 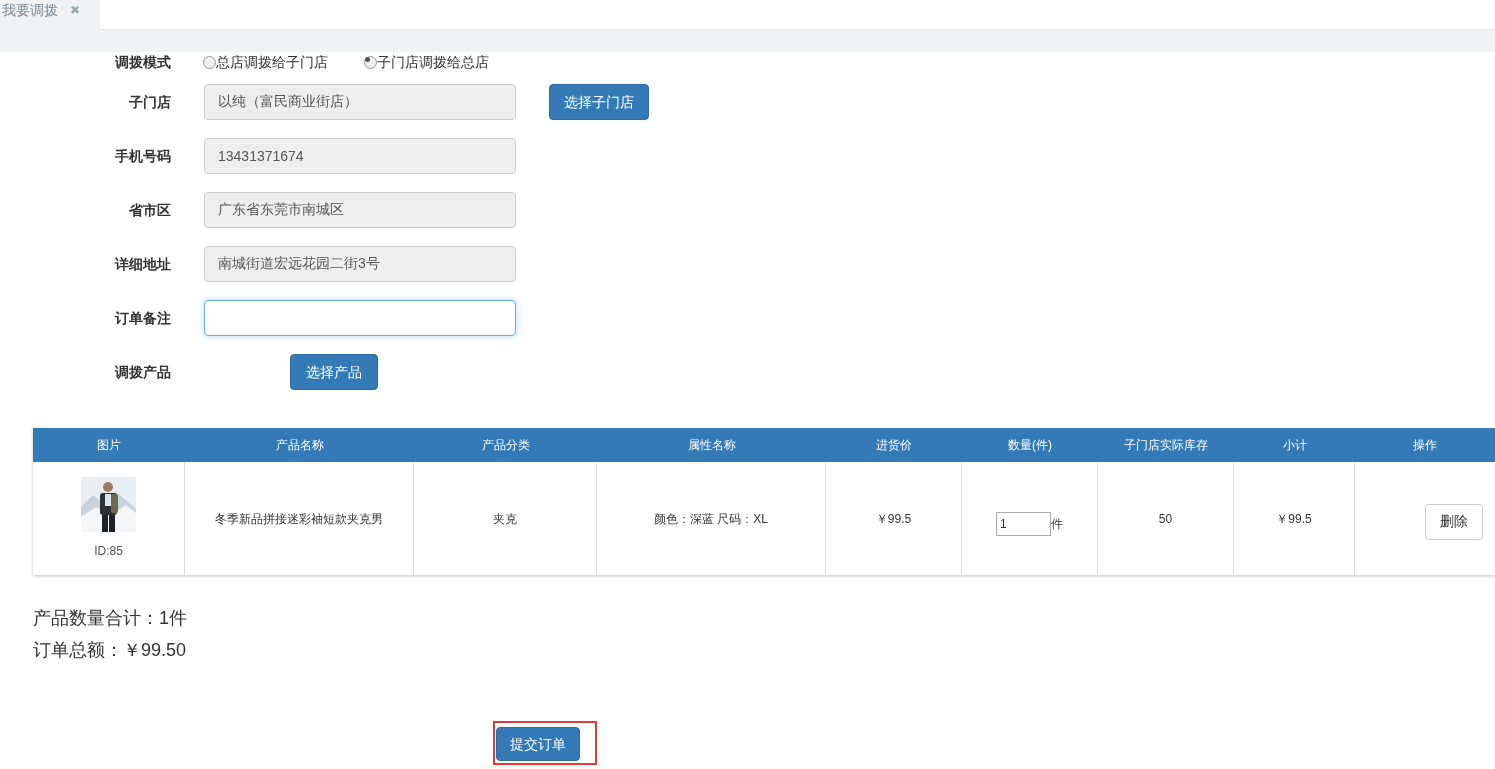 I want to click on summary-text: 产品数量合计：1件, so click(x=110, y=618).